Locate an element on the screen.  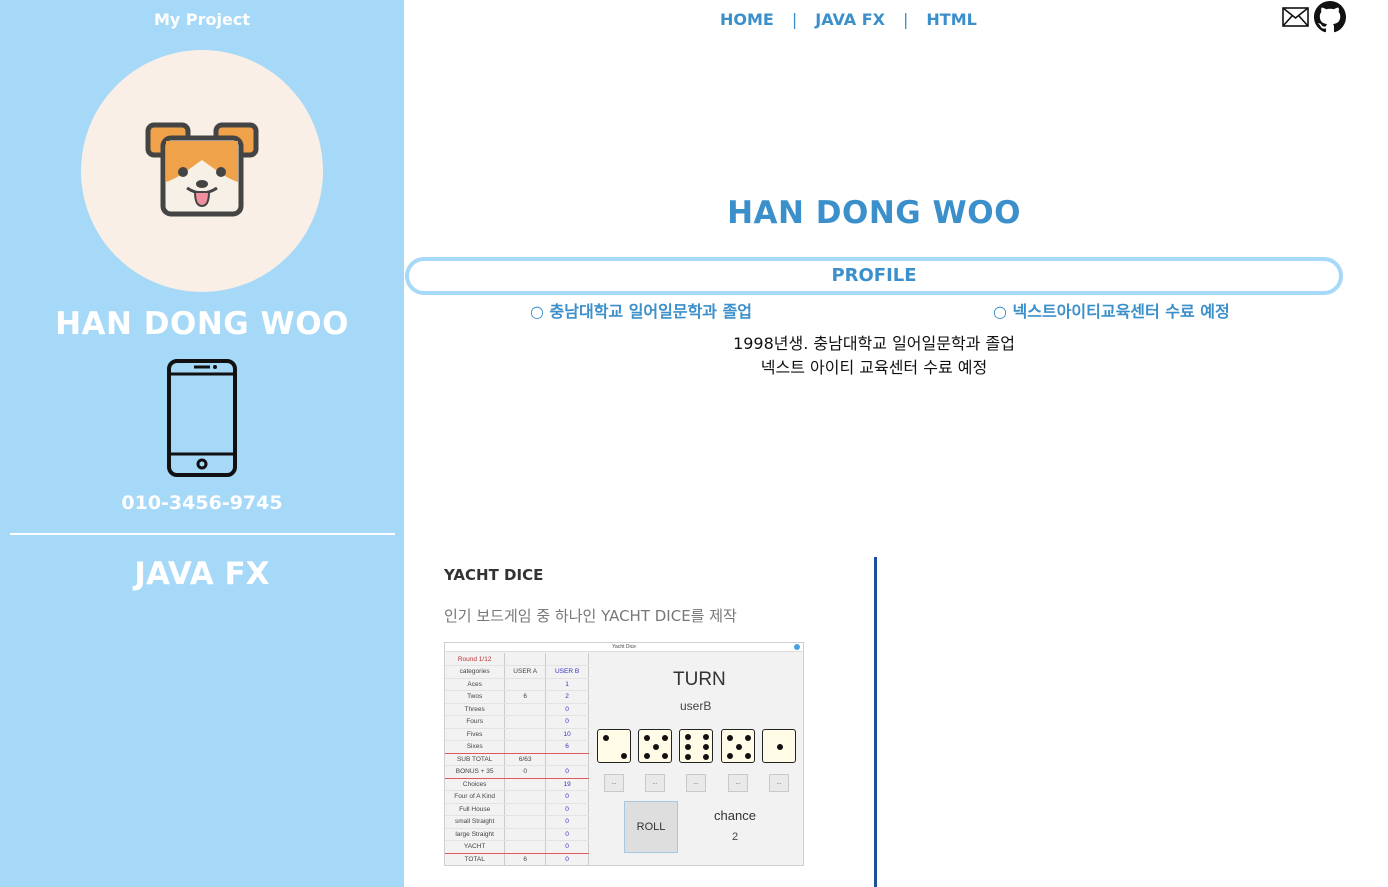
scoreboard-cell: 1 is located at coordinates (567, 684).